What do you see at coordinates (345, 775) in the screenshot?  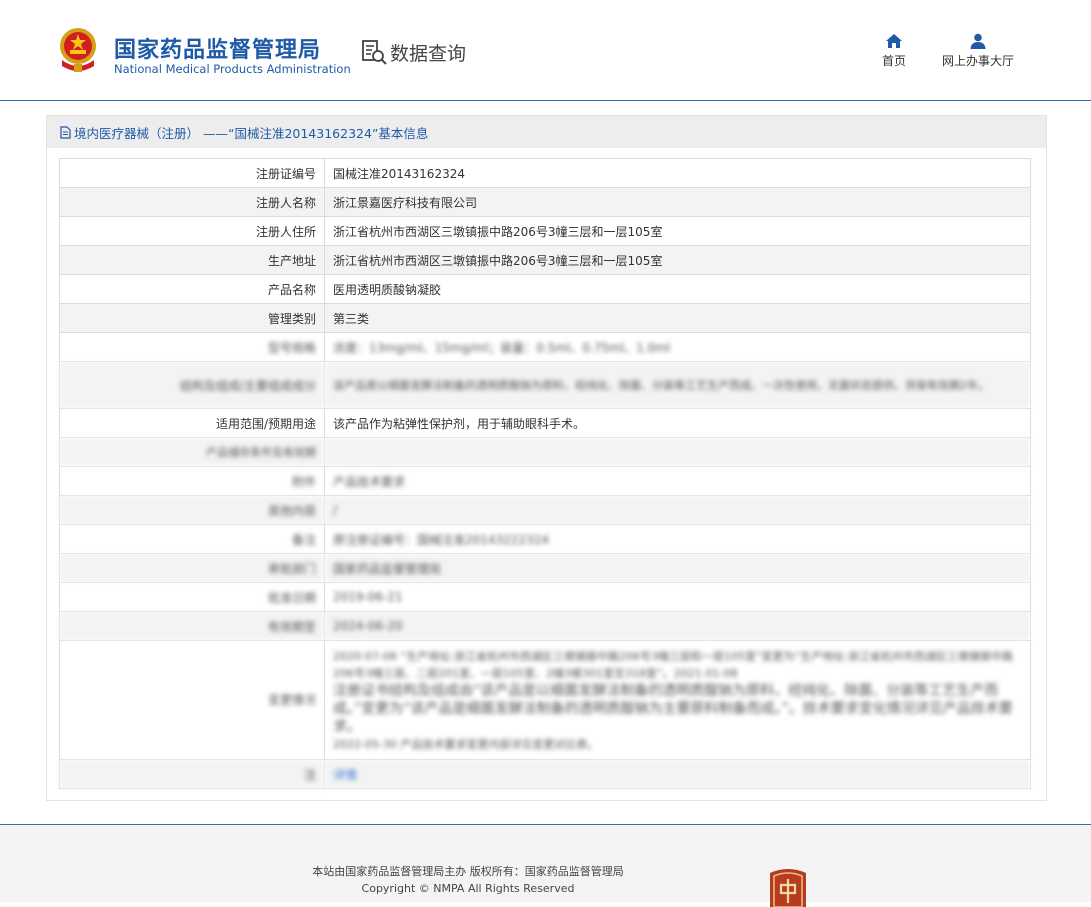 I see `details-link: 详情` at bounding box center [345, 775].